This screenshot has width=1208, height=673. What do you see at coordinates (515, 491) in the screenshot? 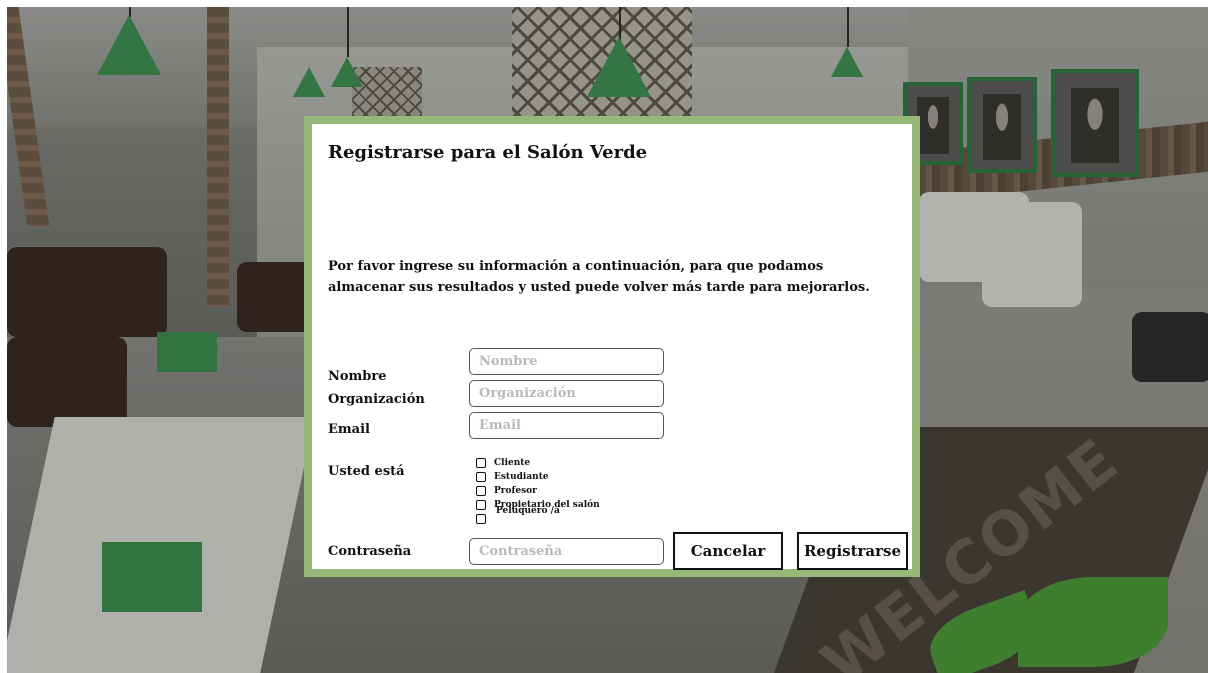
I see `role-option-label: Profesor` at bounding box center [515, 491].